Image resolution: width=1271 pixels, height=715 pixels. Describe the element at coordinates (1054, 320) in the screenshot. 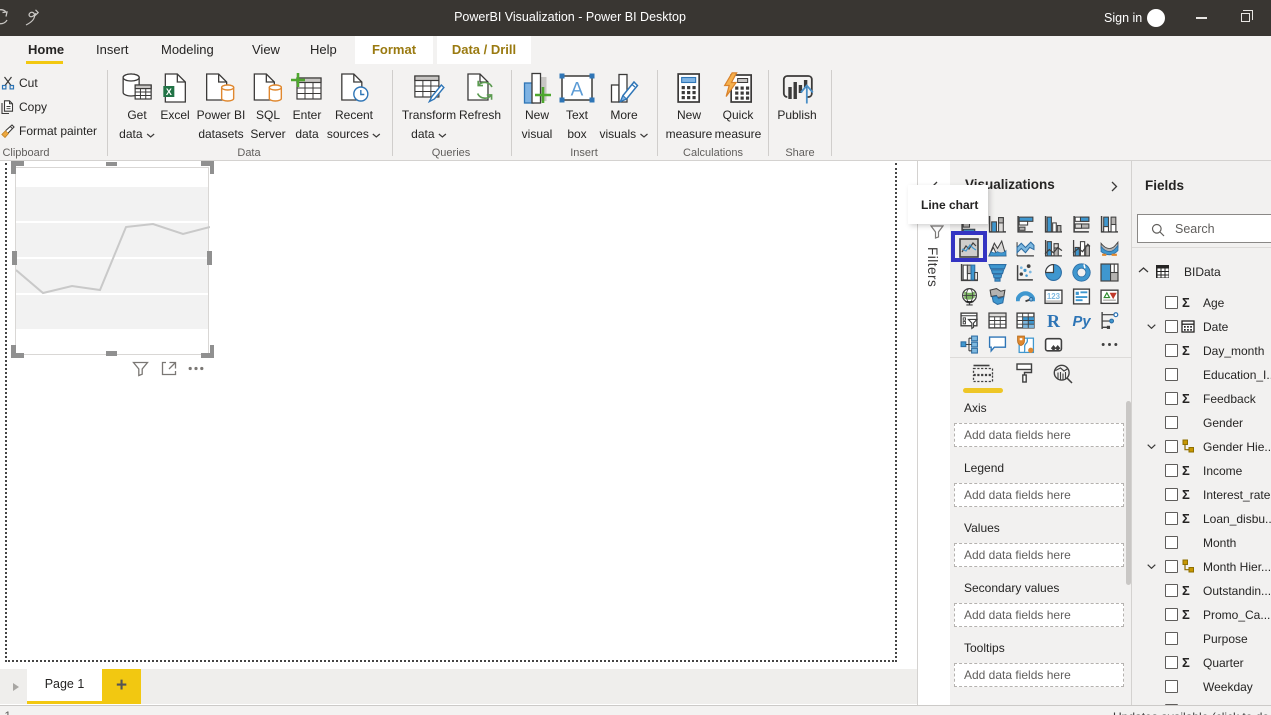

I see `svg-text: R` at that location.